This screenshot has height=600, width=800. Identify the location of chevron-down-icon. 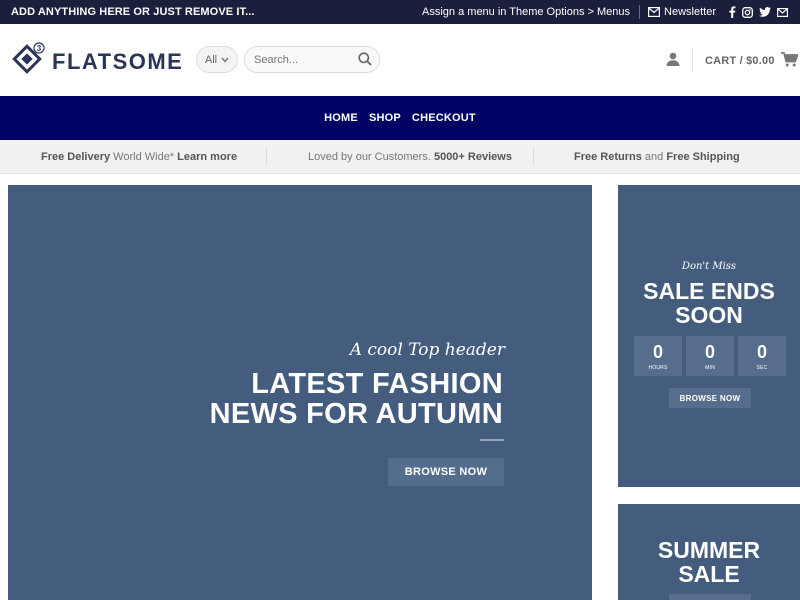
(225, 60).